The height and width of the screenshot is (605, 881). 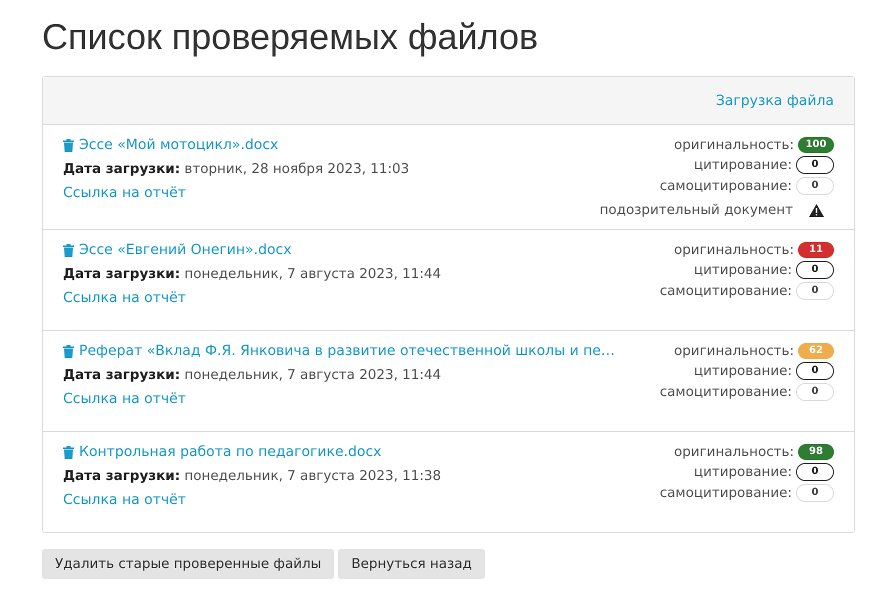 I want to click on score-badge: 100, so click(x=816, y=145).